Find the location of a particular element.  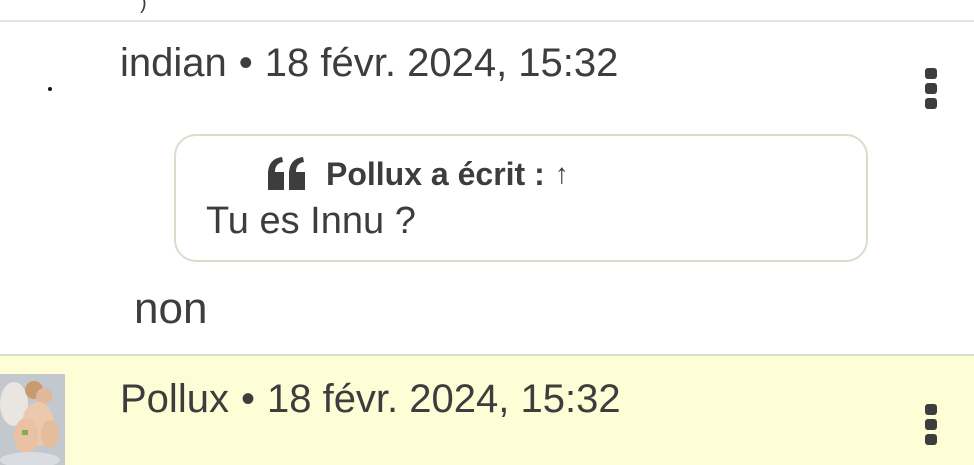

post-content: non is located at coordinates (171, 308).